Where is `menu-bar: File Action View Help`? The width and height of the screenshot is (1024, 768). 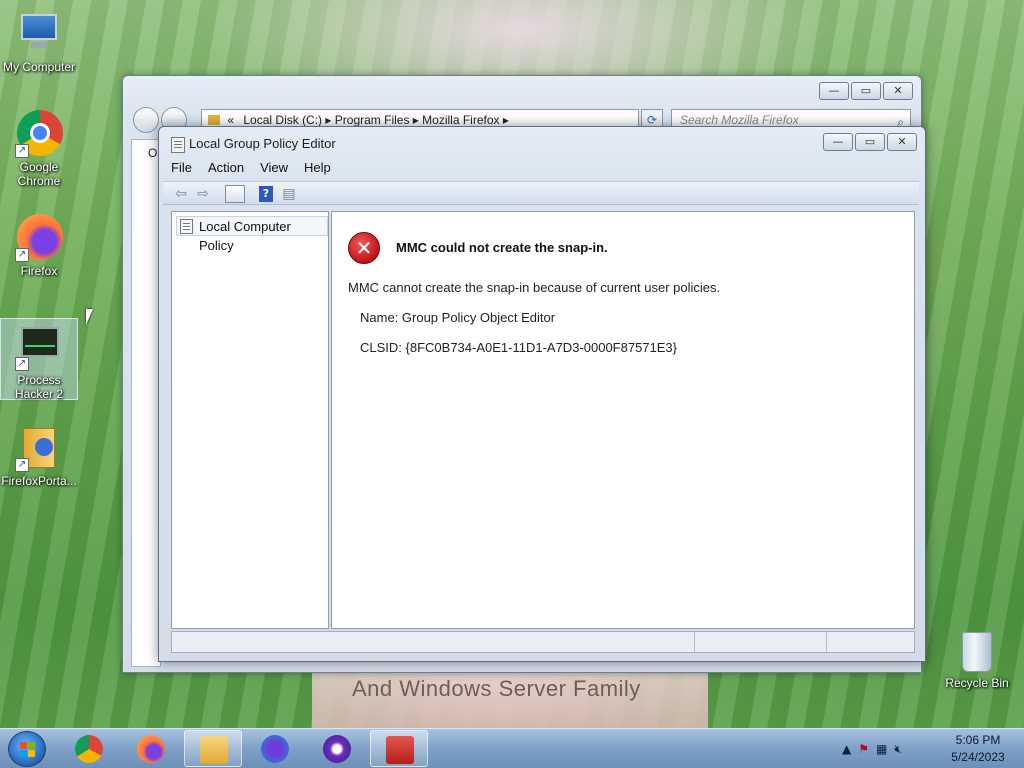 menu-bar: File Action View Help is located at coordinates (542, 168).